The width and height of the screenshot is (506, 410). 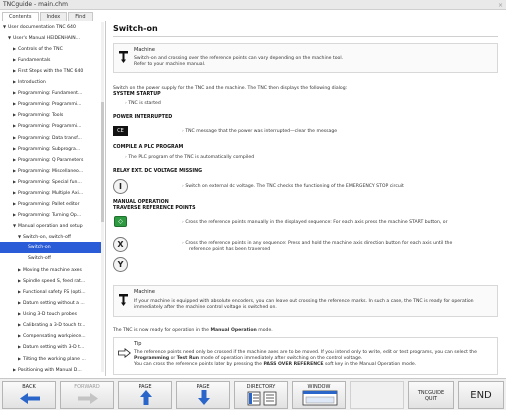 What do you see at coordinates (135, 28) in the screenshot?
I see `page-title: Switch-on` at bounding box center [135, 28].